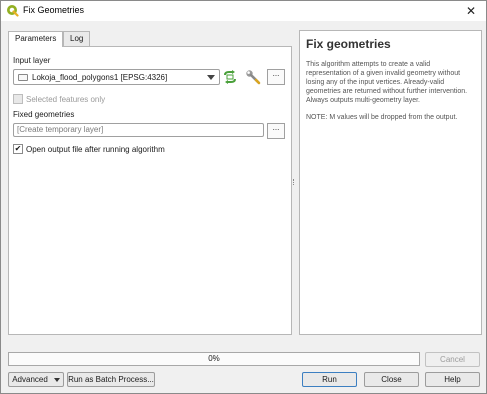 This screenshot has height=394, width=487. I want to click on advanced-button: Advanced, so click(36, 379).